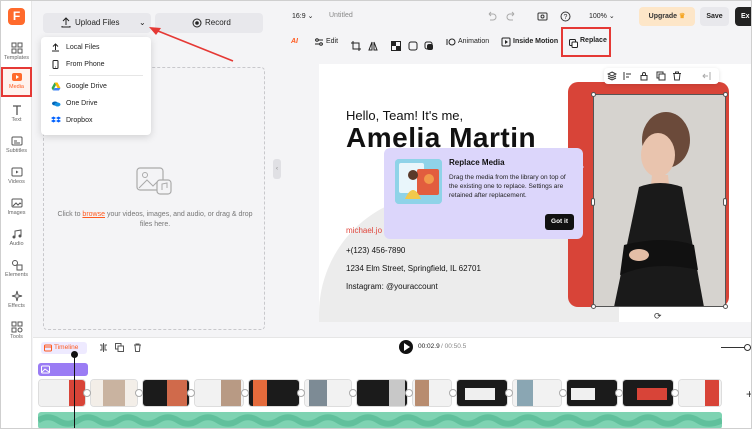  Describe the element at coordinates (628, 76) in the screenshot. I see `align-icon` at that location.